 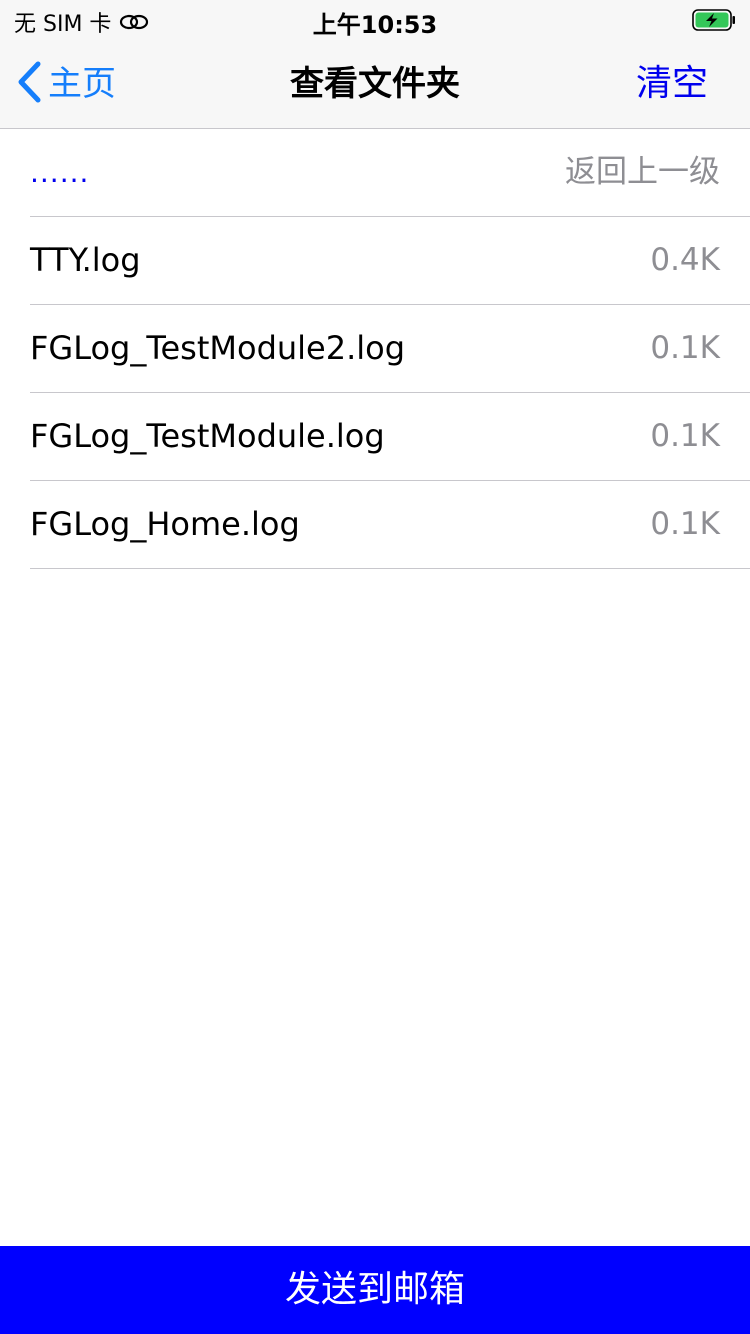 What do you see at coordinates (375, 25) in the screenshot?
I see `status-time: 上午10:53` at bounding box center [375, 25].